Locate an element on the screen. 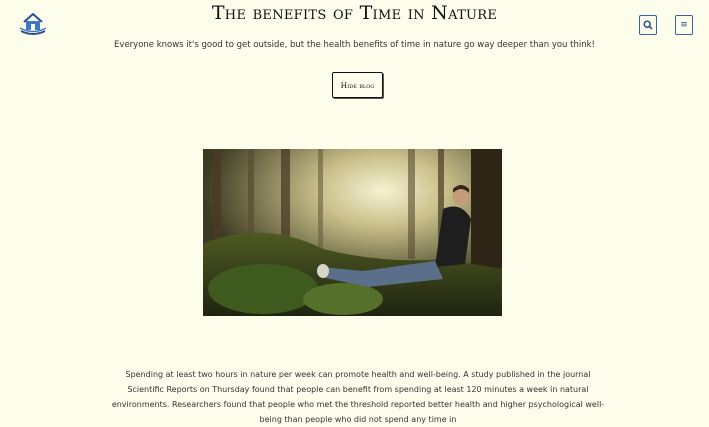  menu-button: ≡ is located at coordinates (684, 25).